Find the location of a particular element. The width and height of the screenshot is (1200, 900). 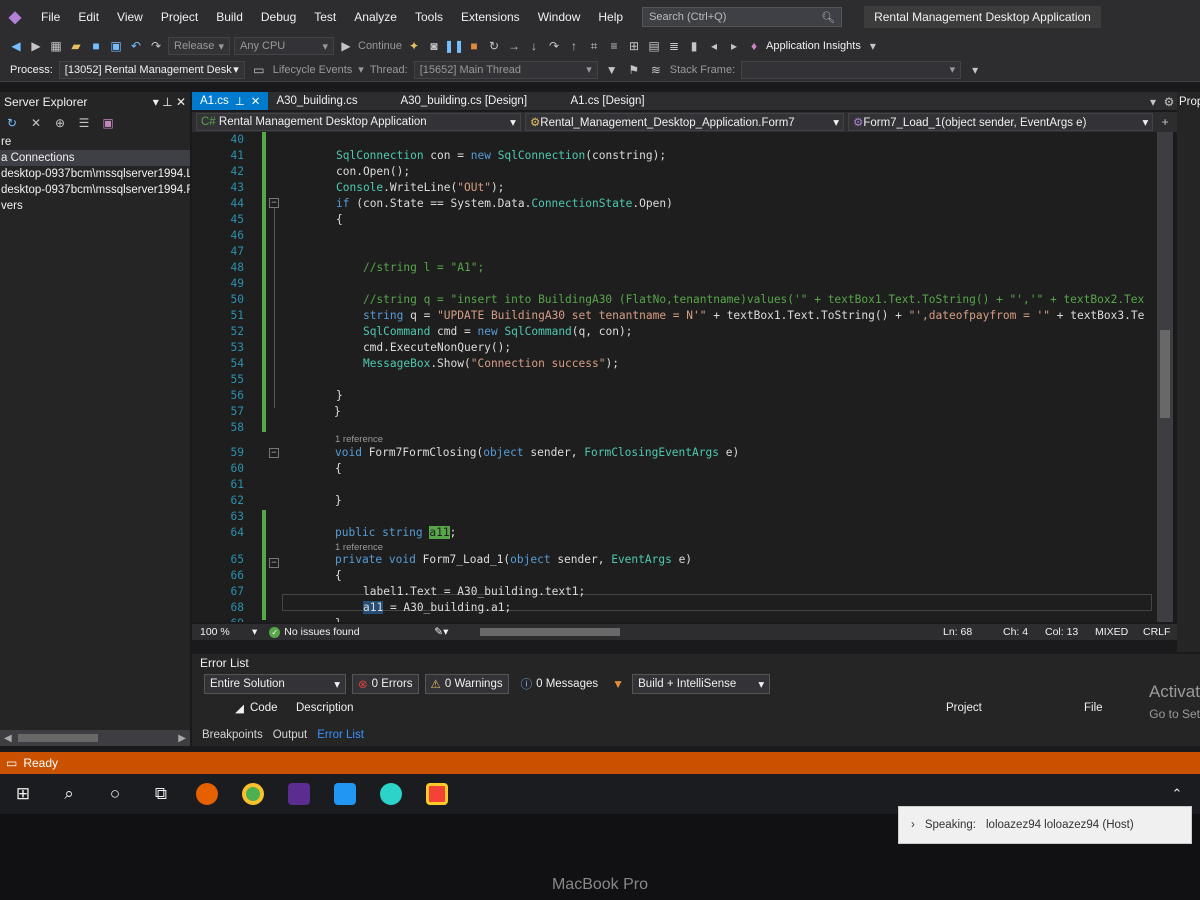

tab-output: Output is located at coordinates (290, 735).